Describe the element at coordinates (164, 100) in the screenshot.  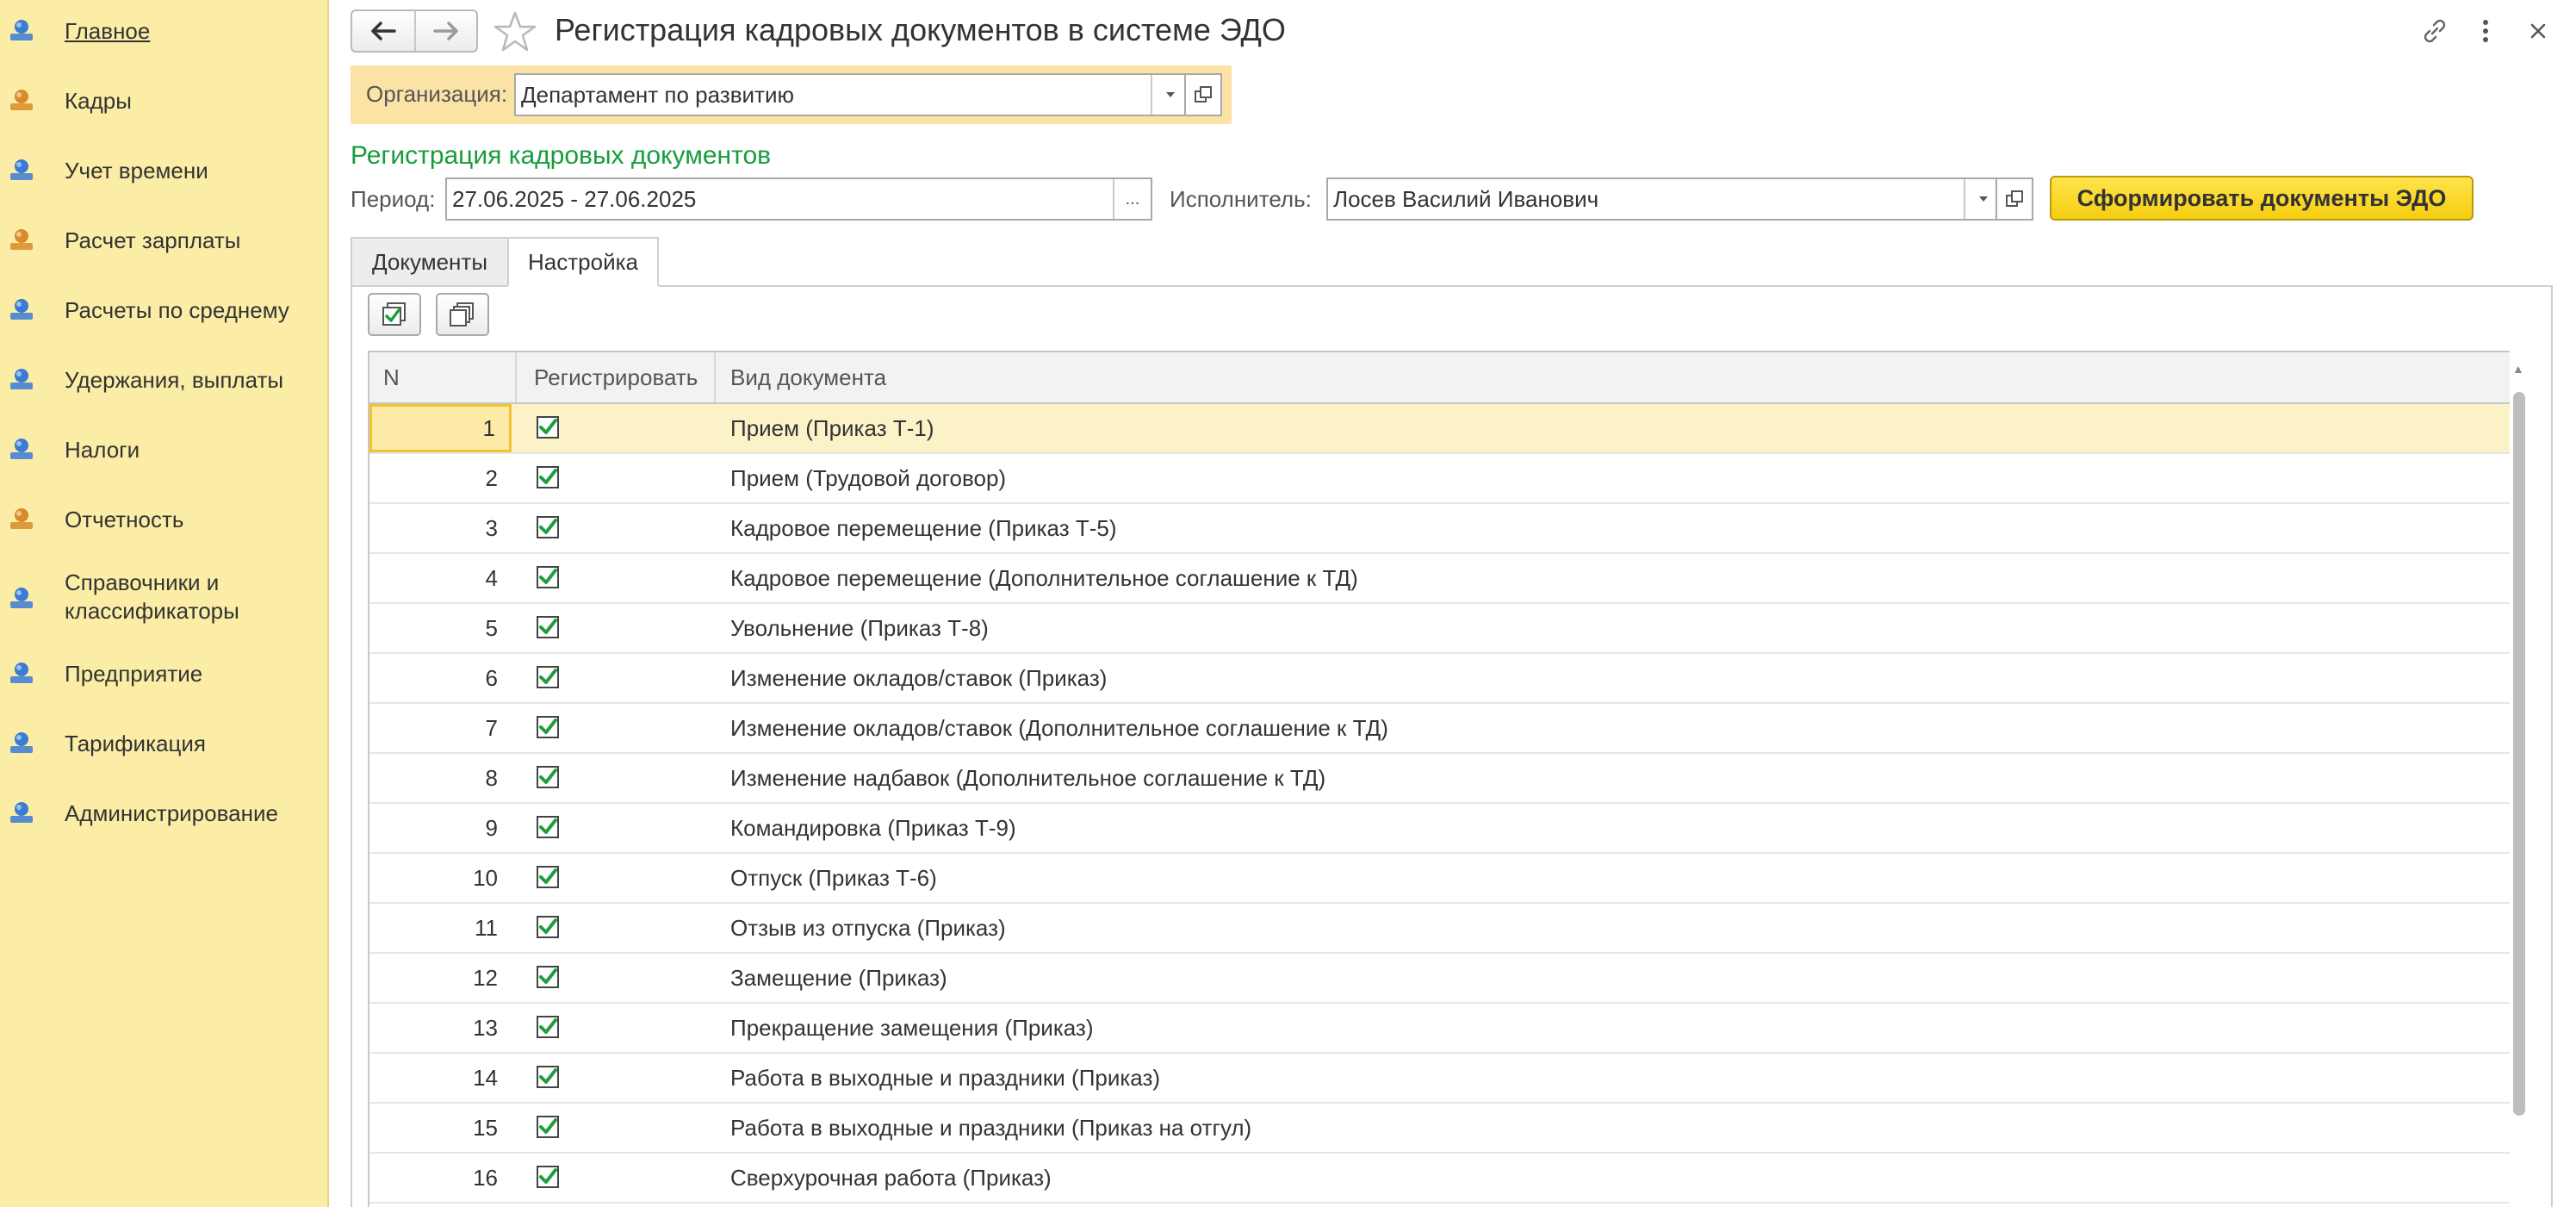
I see `sidebar-item: Кадры` at that location.